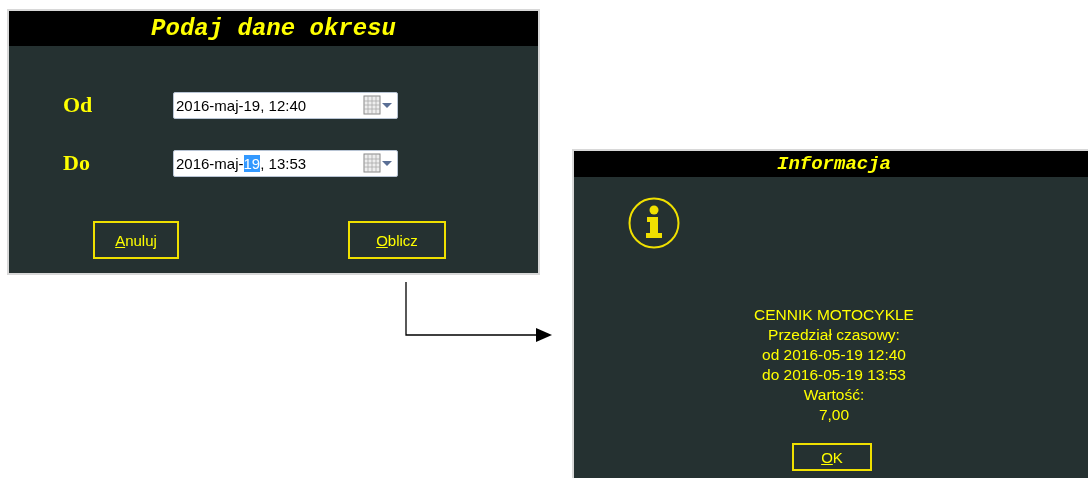 Image resolution: width=1088 pixels, height=478 pixels. Describe the element at coordinates (654, 223) in the screenshot. I see `info-icon` at that location.